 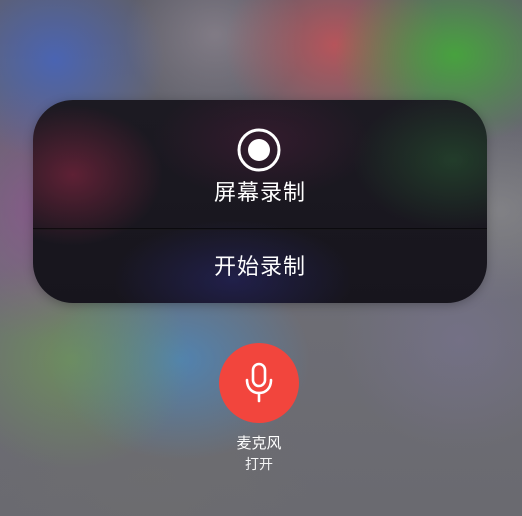 What do you see at coordinates (259, 465) in the screenshot?
I see `microphone-status: 打开` at bounding box center [259, 465].